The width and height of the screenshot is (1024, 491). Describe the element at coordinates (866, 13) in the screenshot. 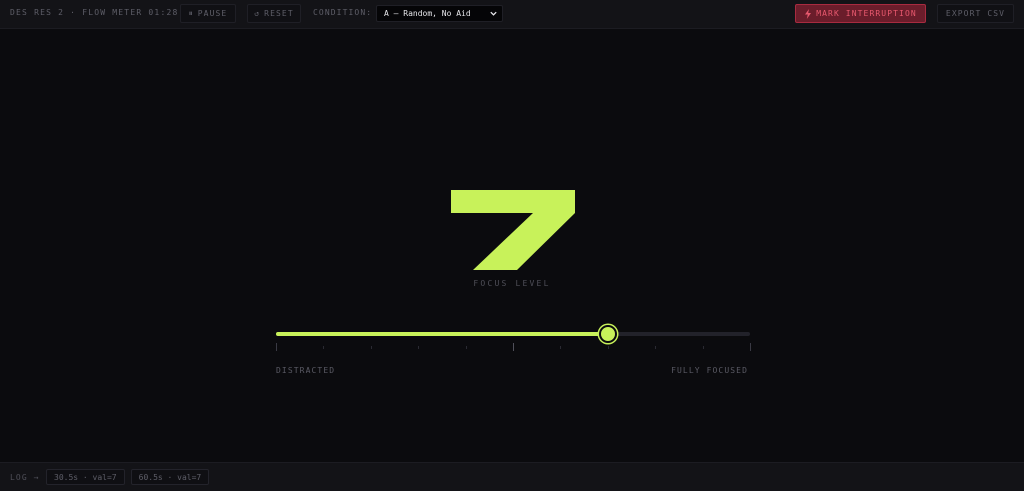

I see `mark-interruption-label: MARK INTERRUPTION` at that location.